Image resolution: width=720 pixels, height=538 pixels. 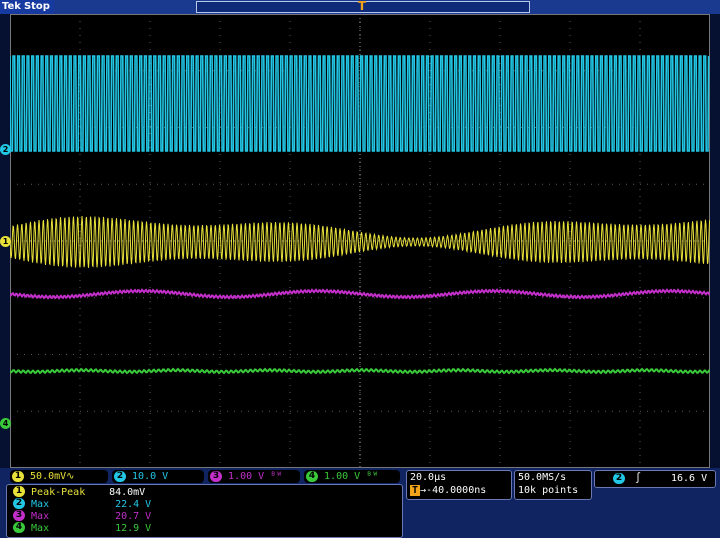 I want to click on record-length: 10k points, so click(x=548, y=490).